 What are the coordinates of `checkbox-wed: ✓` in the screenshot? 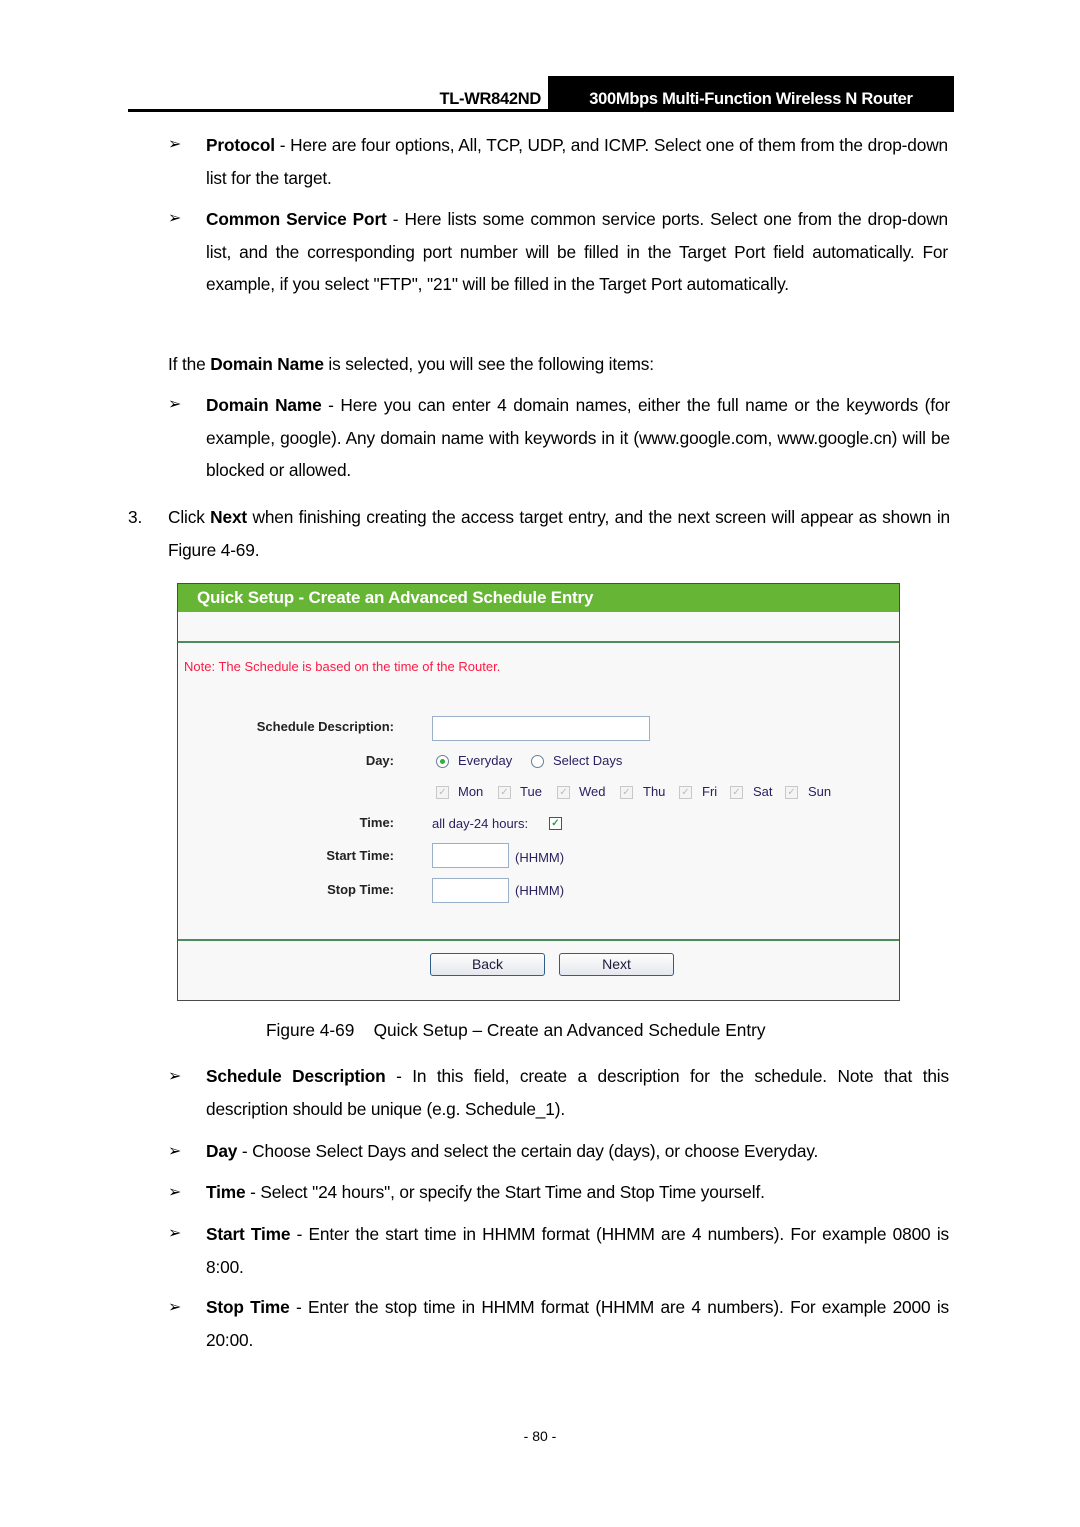 It's located at (563, 792).